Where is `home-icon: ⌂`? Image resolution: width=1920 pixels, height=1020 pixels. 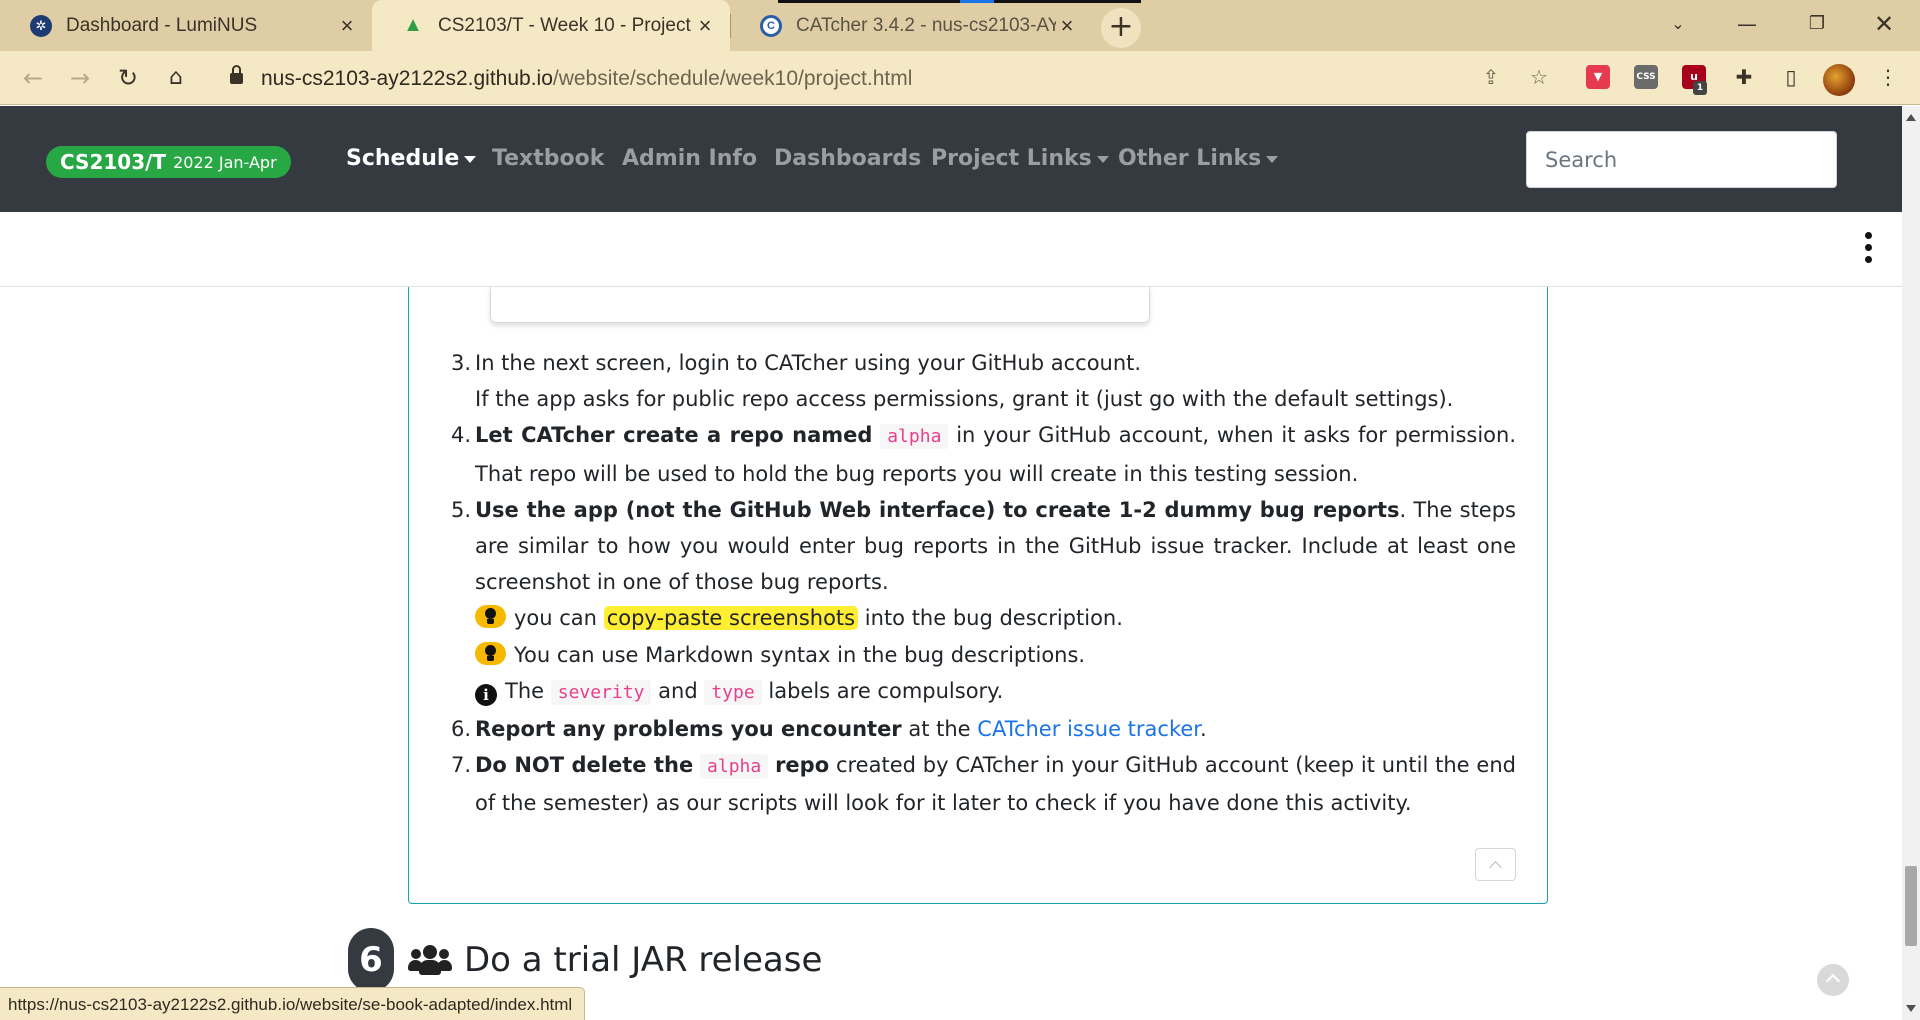
home-icon: ⌂ is located at coordinates (176, 78).